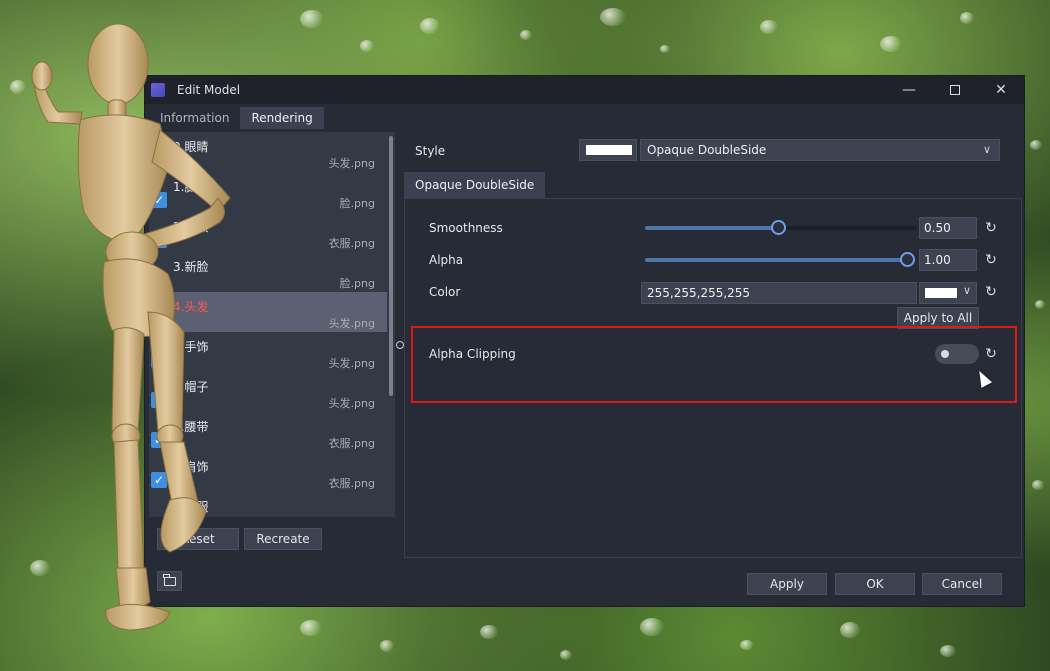 Image resolution: width=1050 pixels, height=671 pixels. What do you see at coordinates (446, 260) in the screenshot?
I see `alpha-label: Alpha` at bounding box center [446, 260].